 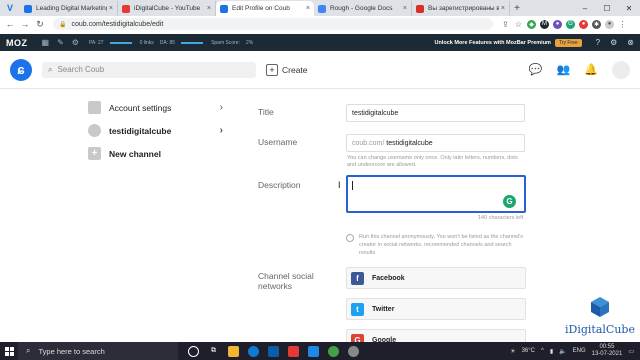 What do you see at coordinates (564, 69) in the screenshot?
I see `community-icon: 👥` at bounding box center [564, 69].